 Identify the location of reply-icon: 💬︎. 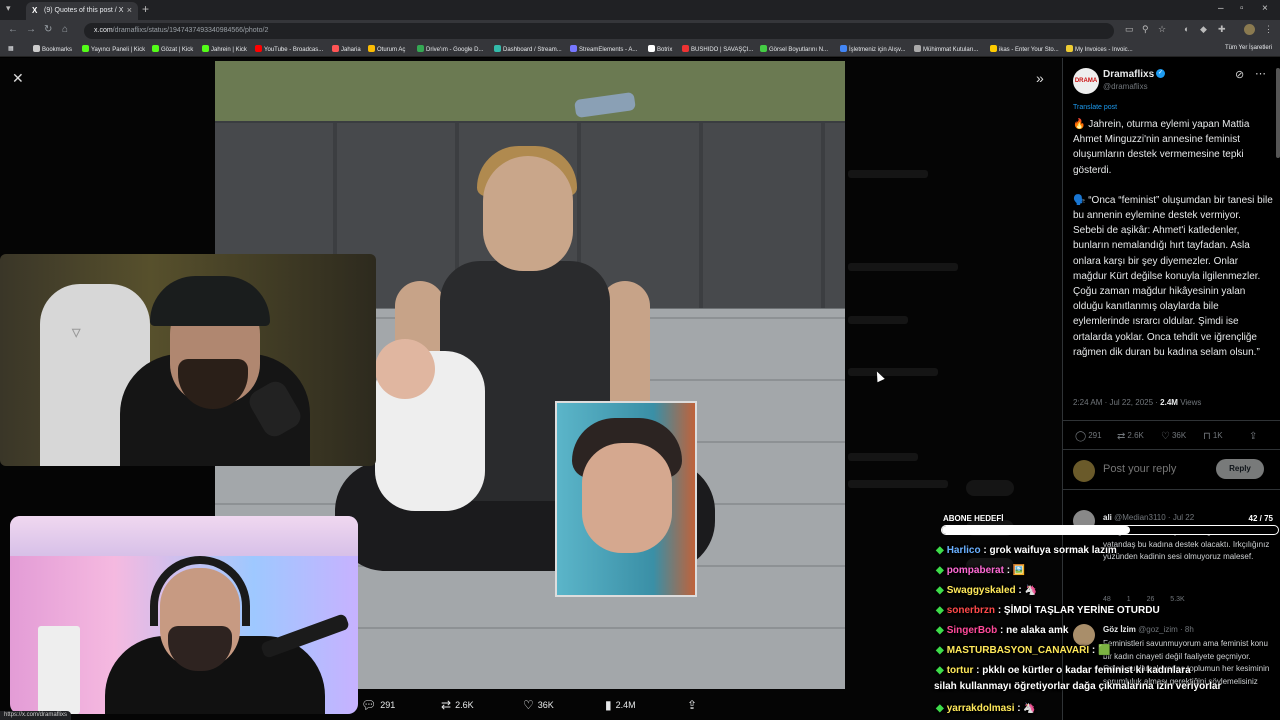
(369, 705).